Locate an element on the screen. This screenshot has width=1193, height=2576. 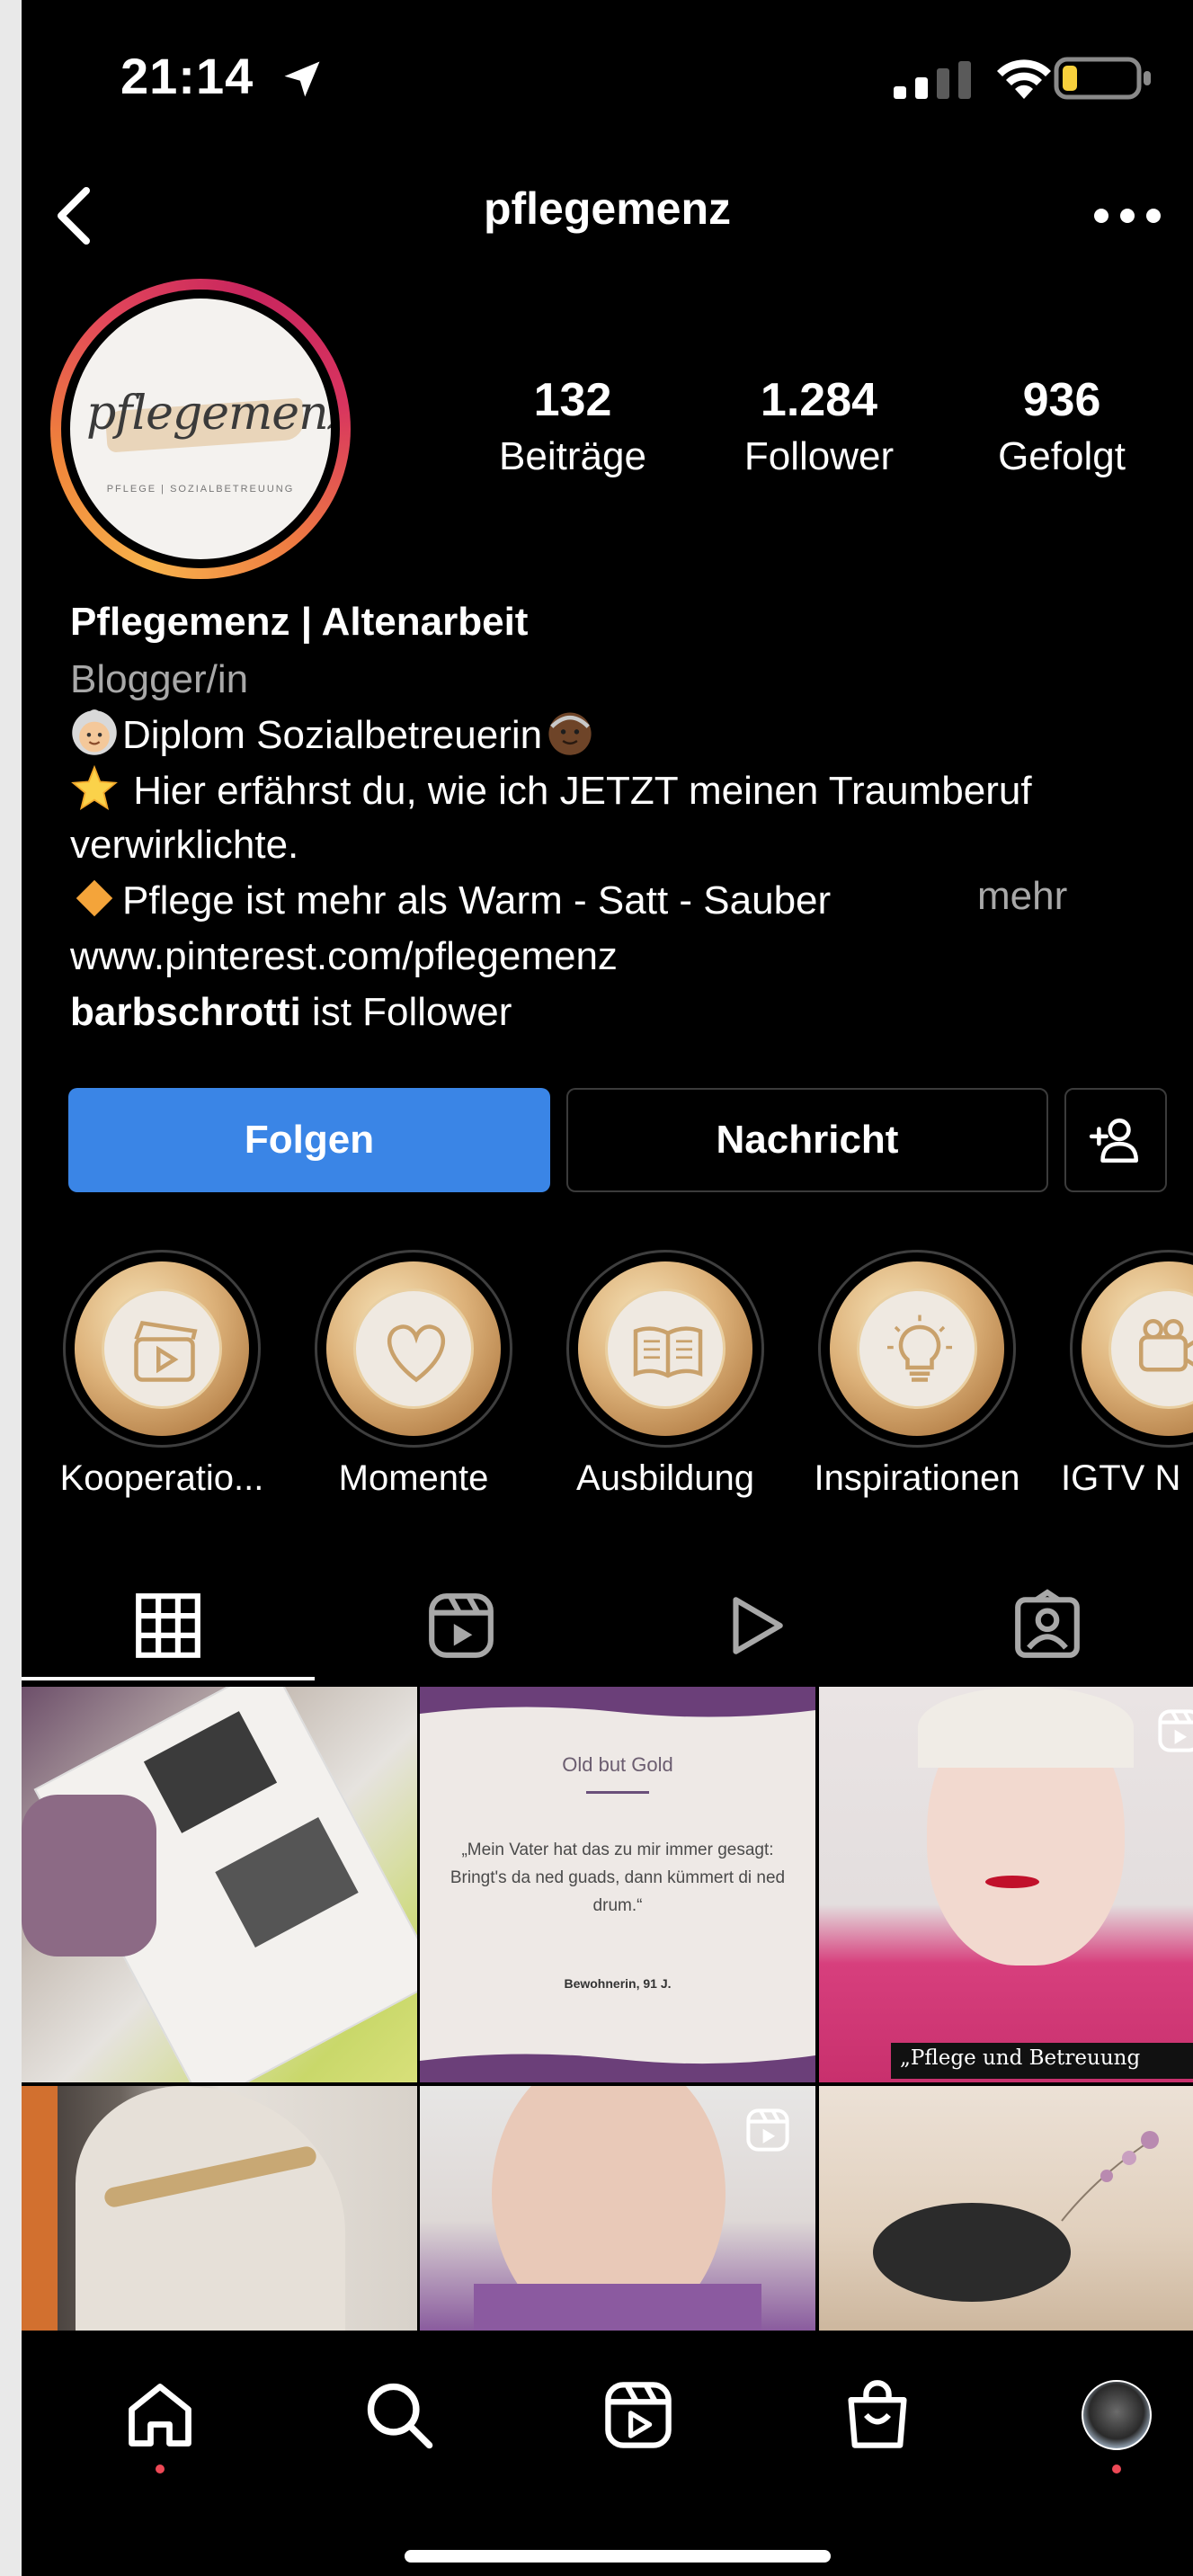
heart-icon is located at coordinates (416, 1354).